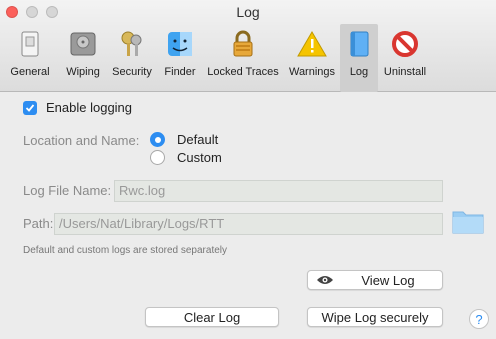  Describe the element at coordinates (199, 157) in the screenshot. I see `radio-custom-label: Custom` at that location.